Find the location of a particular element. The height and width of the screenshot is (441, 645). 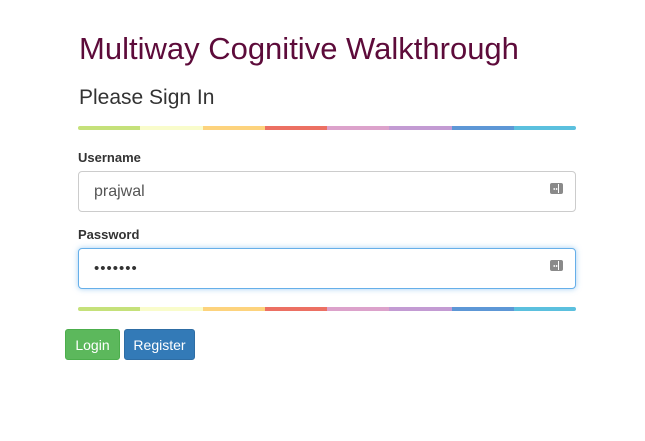

username-input is located at coordinates (327, 191).